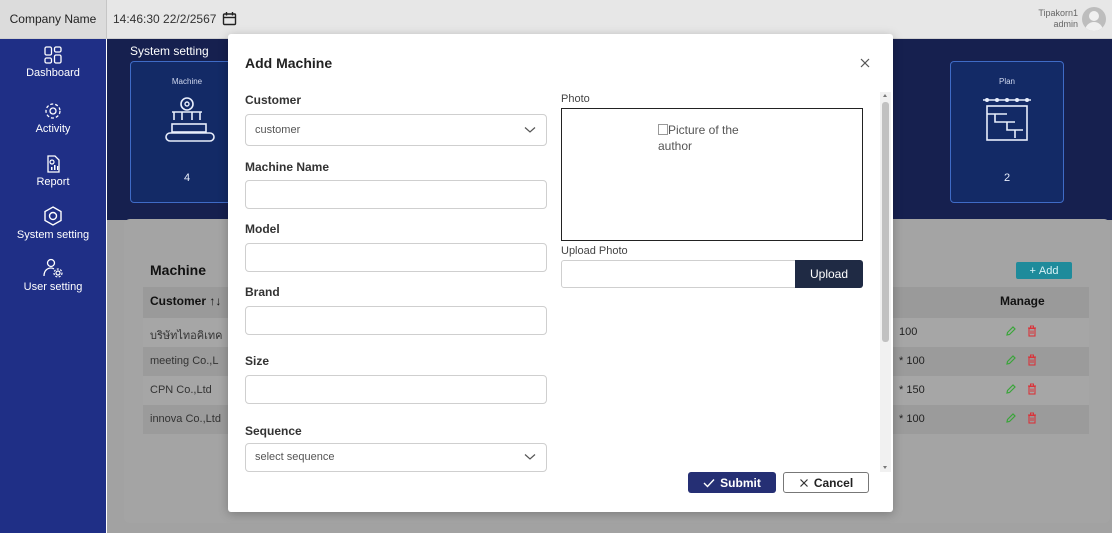 The image size is (1112, 533). Describe the element at coordinates (273, 431) in the screenshot. I see `sequence-label: Sequence` at that location.